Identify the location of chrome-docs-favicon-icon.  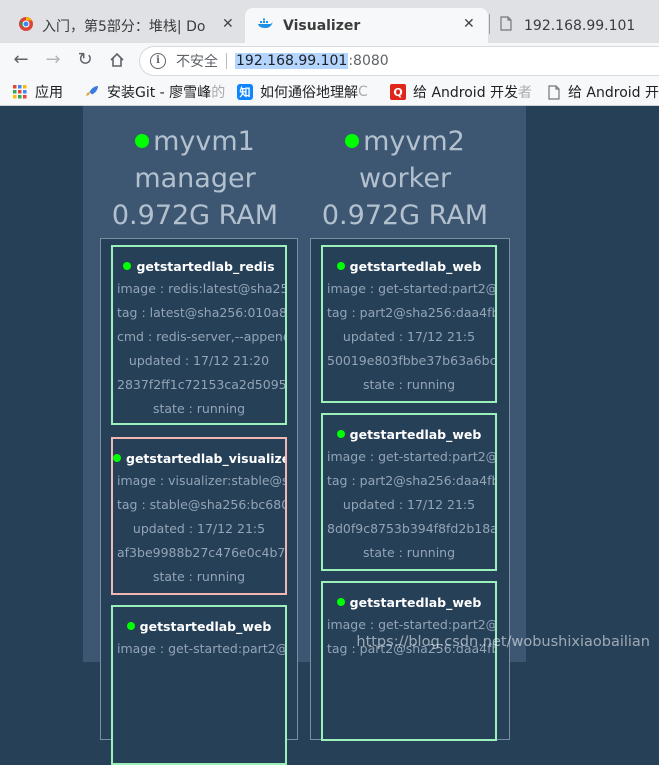
(26, 26).